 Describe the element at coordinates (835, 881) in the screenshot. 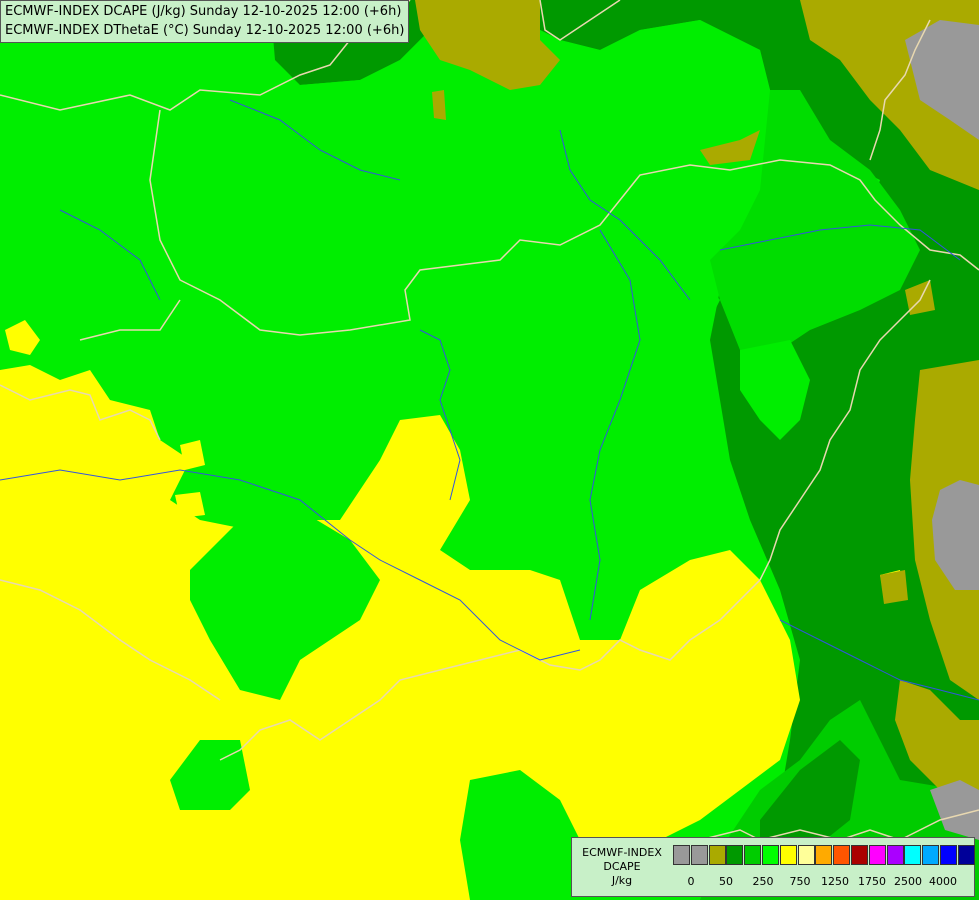

I see `legend-tick: 1250` at that location.